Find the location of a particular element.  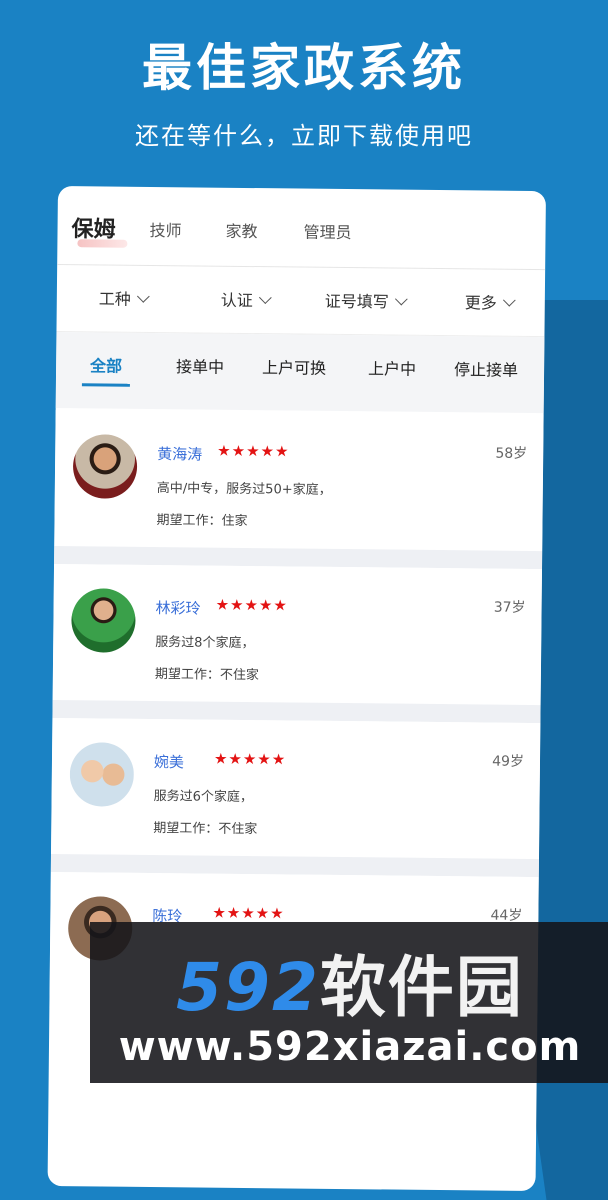

filter-more: 更多 is located at coordinates (490, 301).